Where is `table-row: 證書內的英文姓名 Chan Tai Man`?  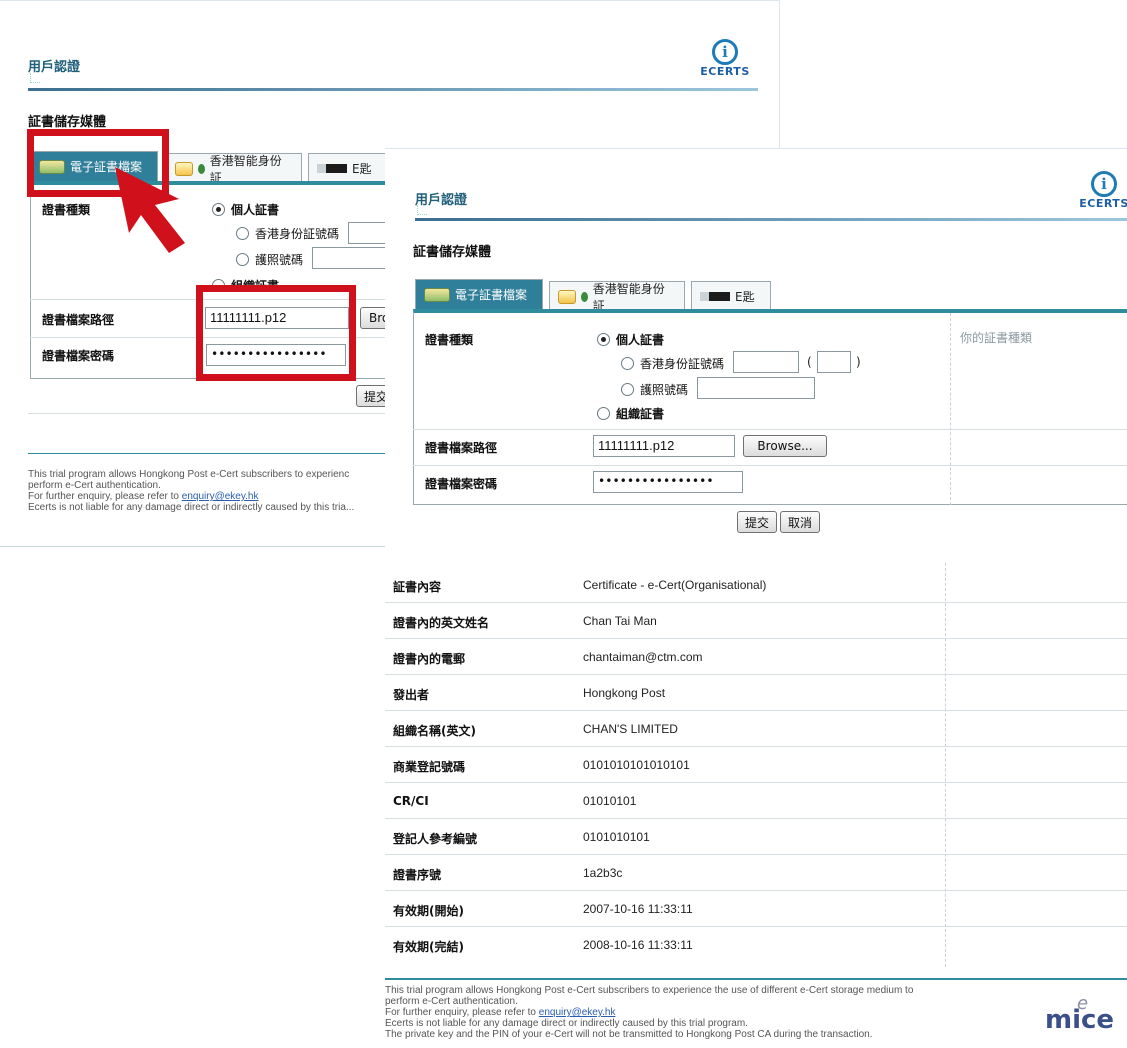
table-row: 證書內的英文姓名 Chan Tai Man is located at coordinates (756, 621).